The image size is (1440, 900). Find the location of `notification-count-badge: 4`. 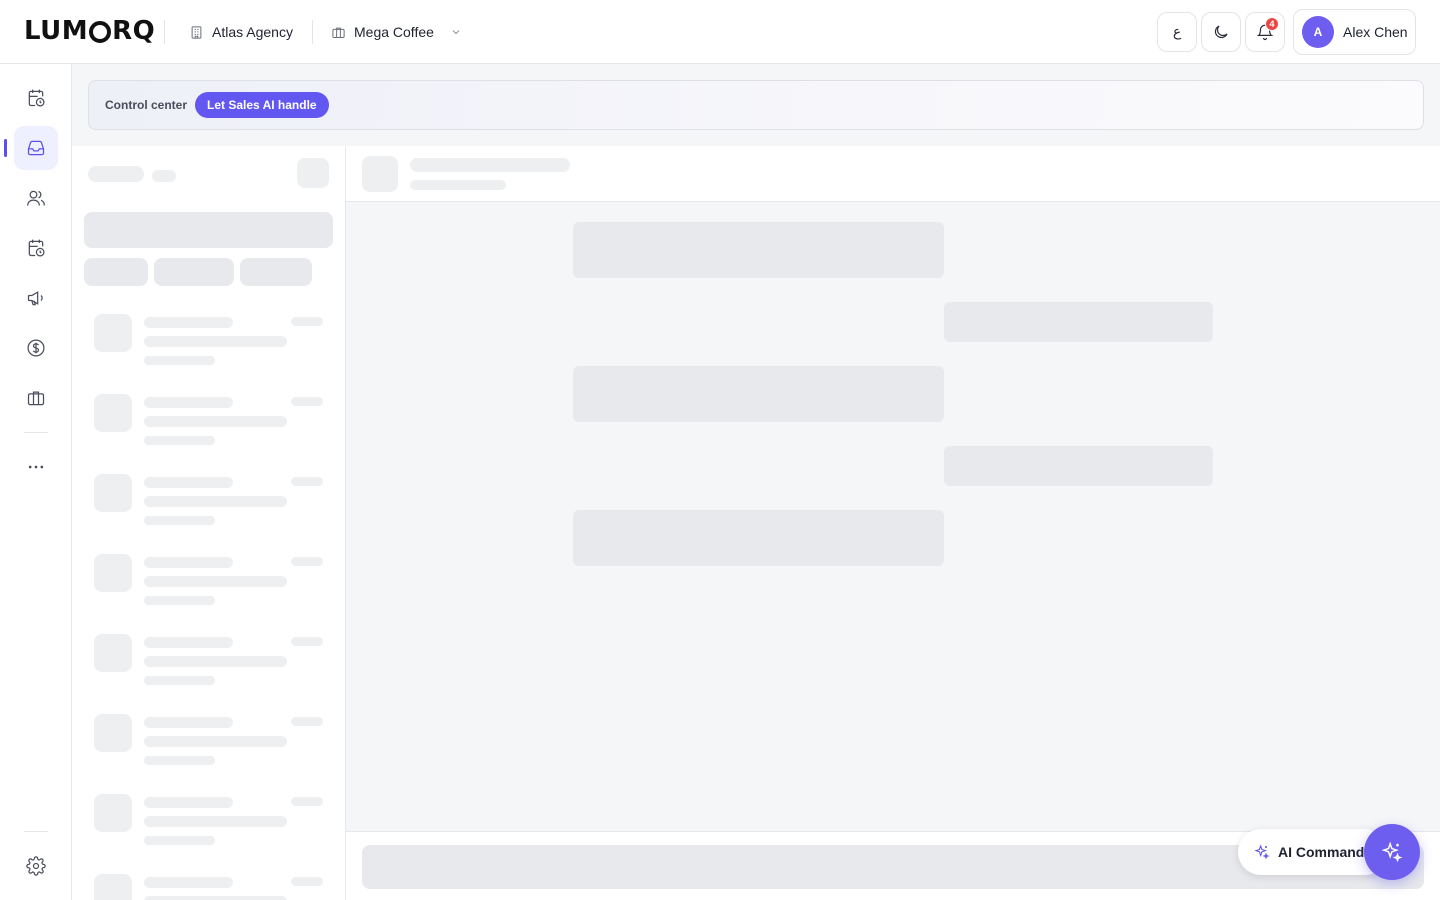

notification-count-badge: 4 is located at coordinates (1272, 24).